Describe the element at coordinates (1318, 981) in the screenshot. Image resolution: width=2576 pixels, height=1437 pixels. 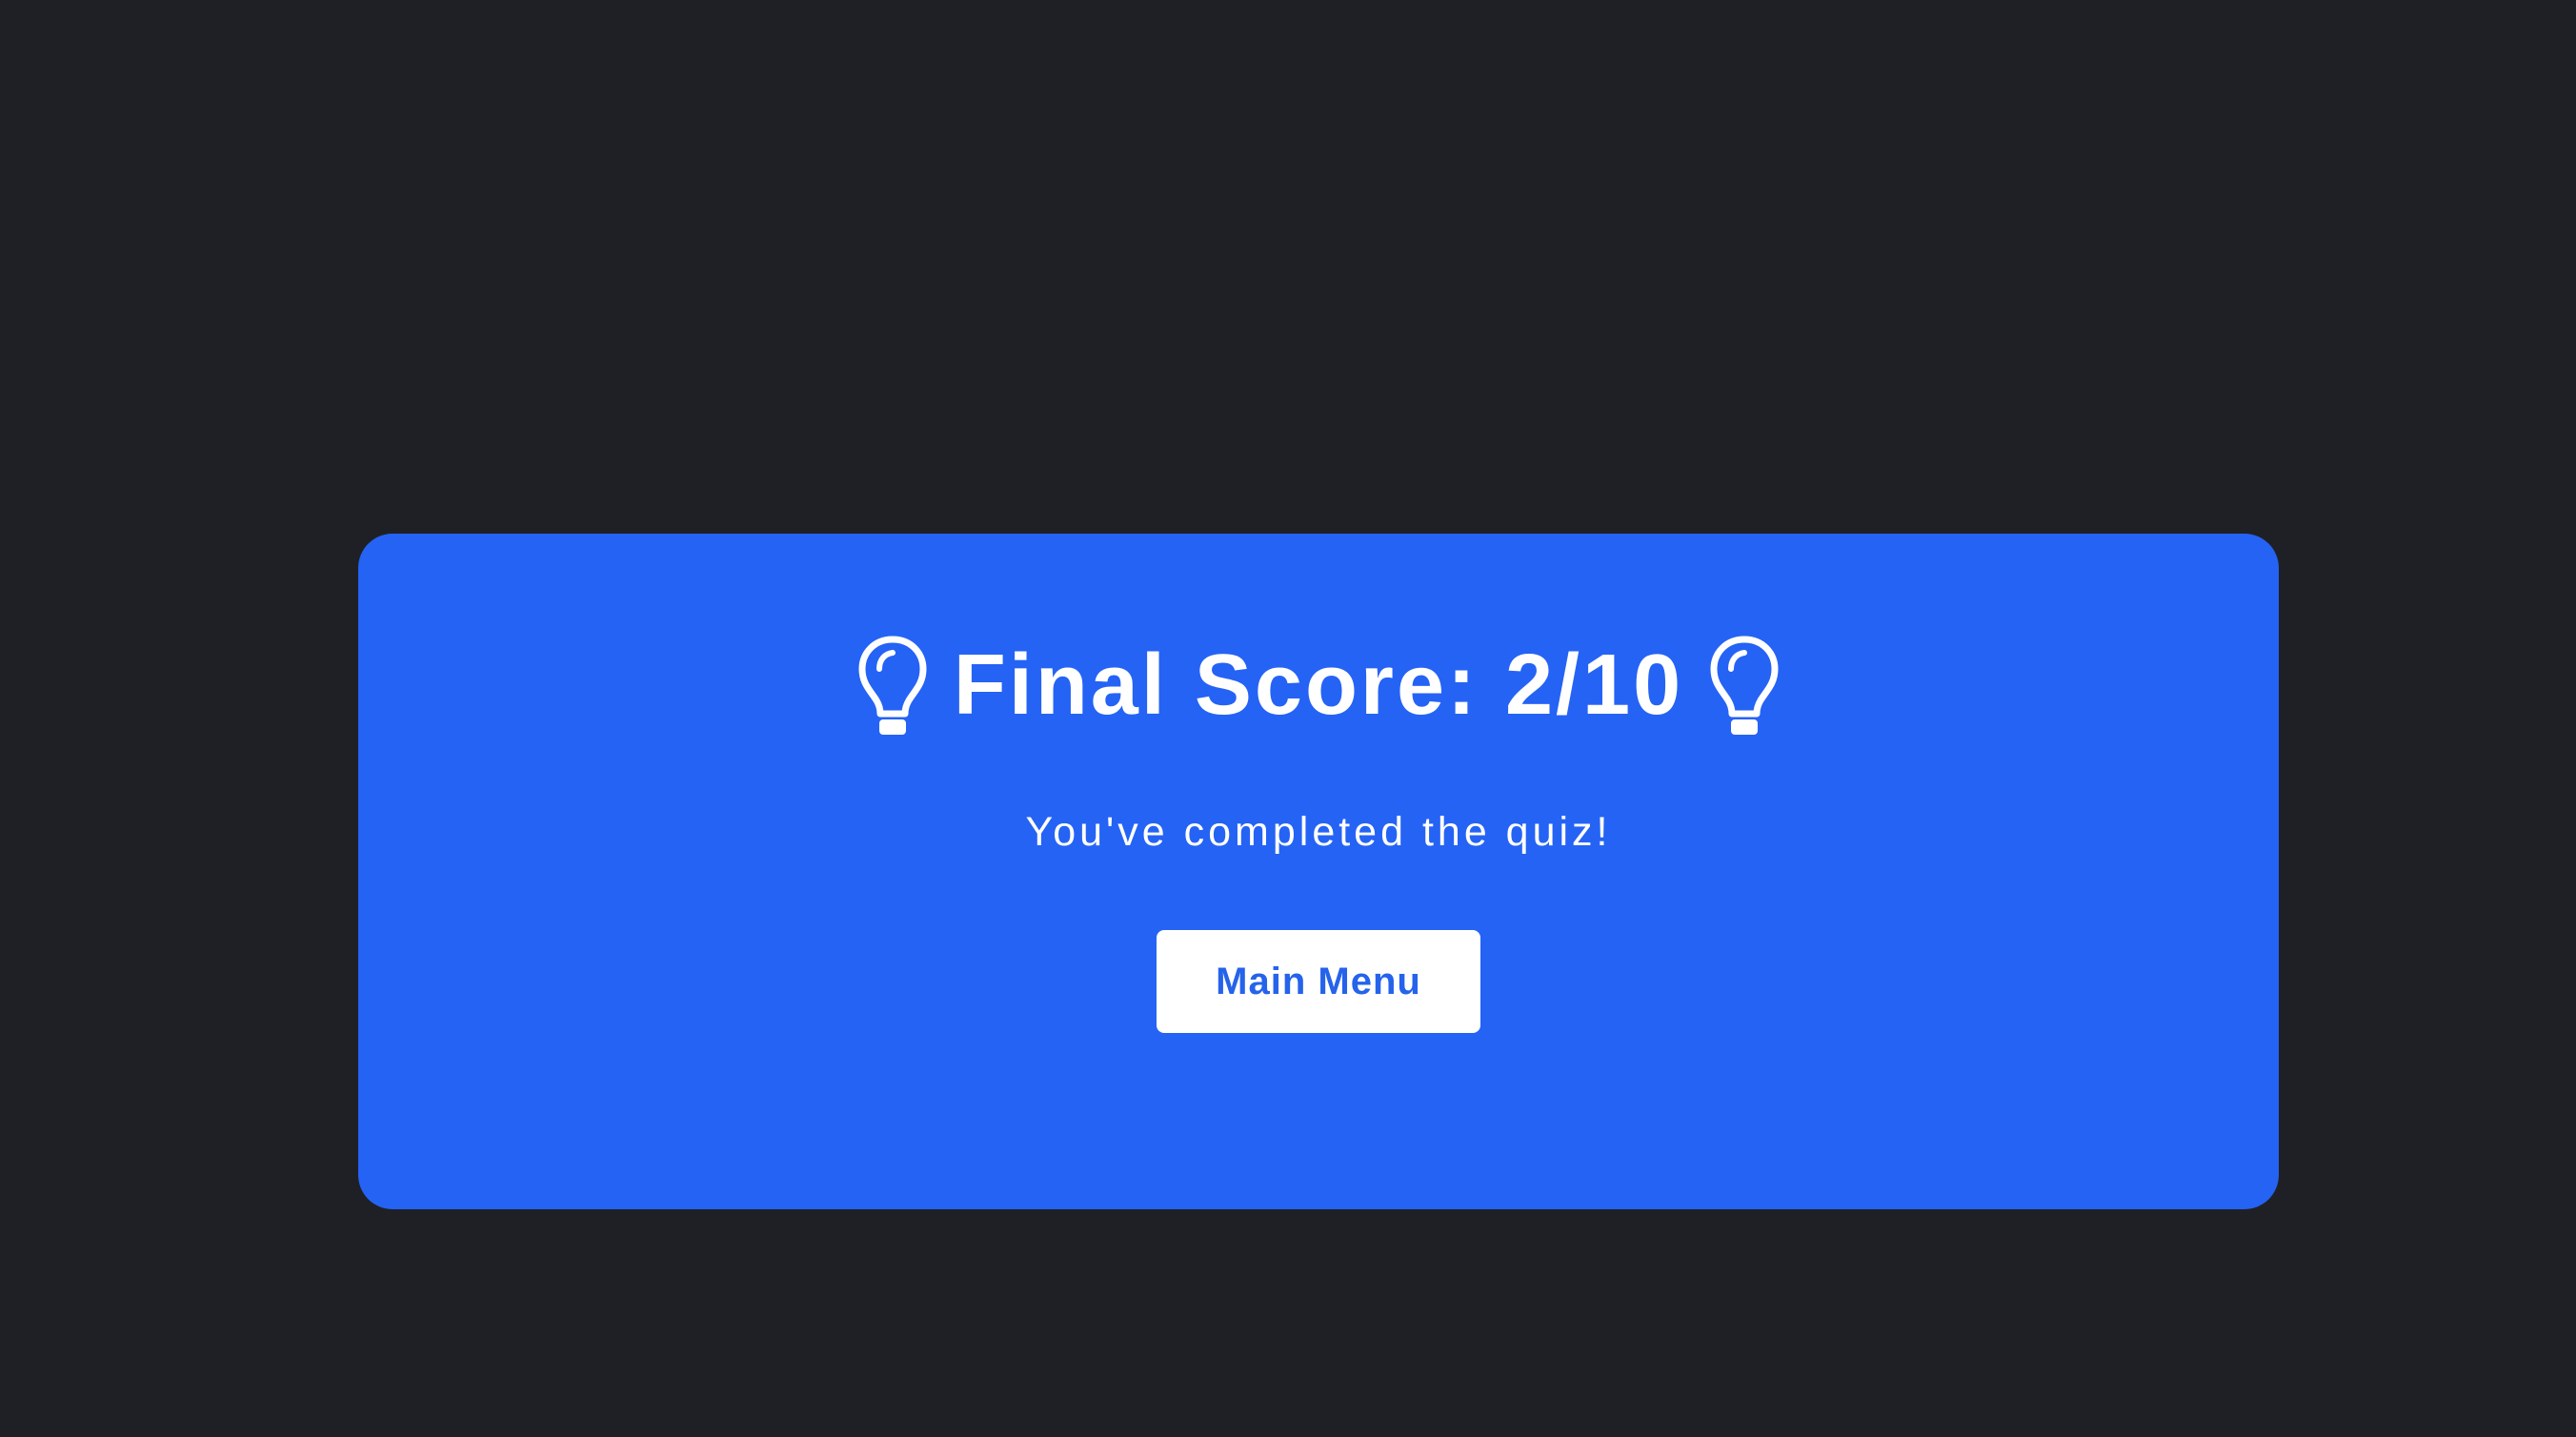
I see `main-menu-button: Main Menu` at that location.